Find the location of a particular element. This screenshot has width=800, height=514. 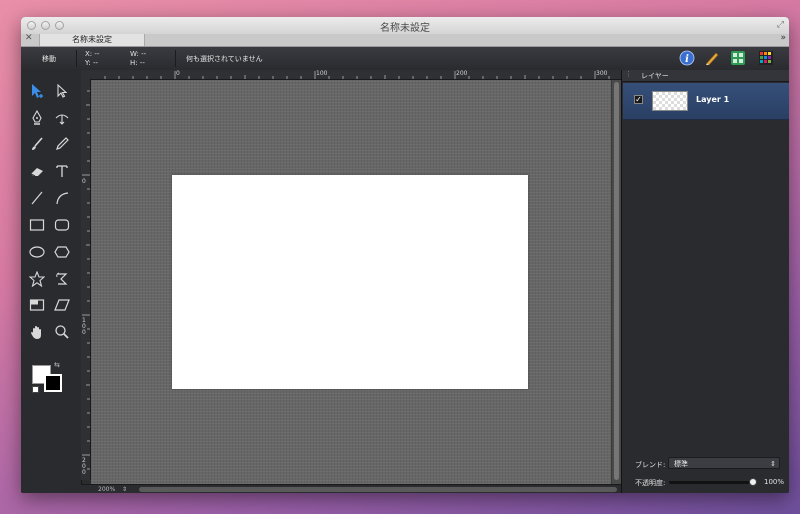

tab-bar: ✕ 名称未設定 » is located at coordinates (405, 40).